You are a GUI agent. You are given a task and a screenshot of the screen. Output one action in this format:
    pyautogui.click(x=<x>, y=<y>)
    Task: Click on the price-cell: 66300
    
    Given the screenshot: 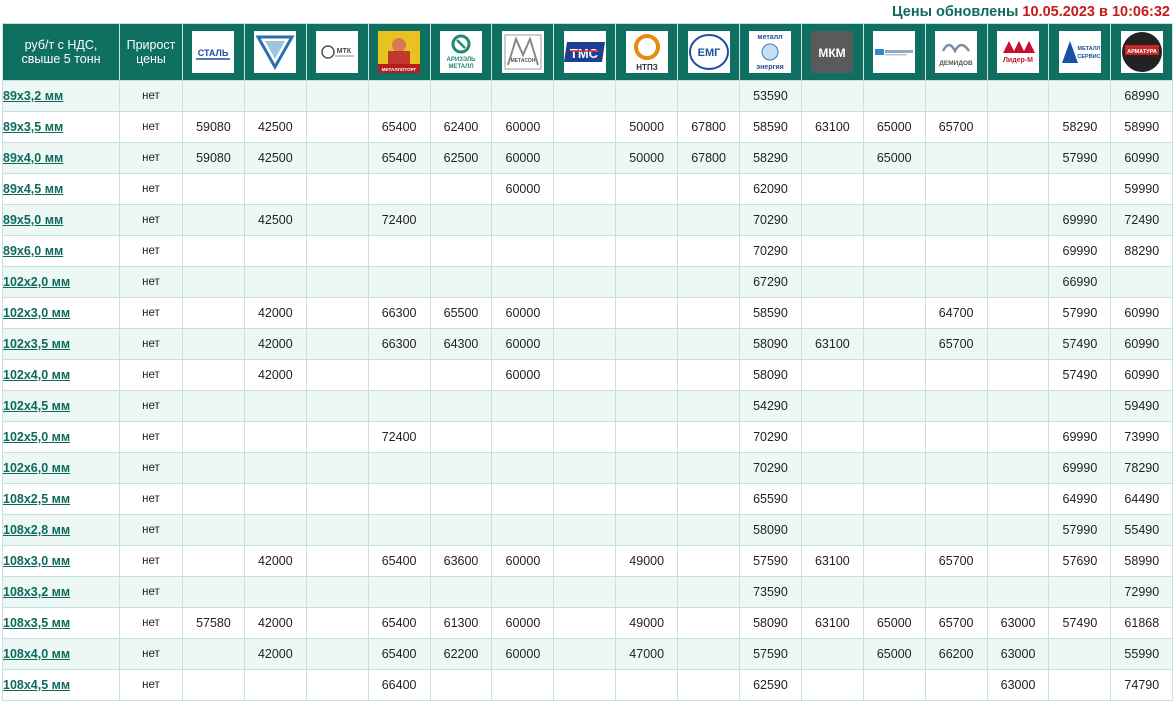 What is the action you would take?
    pyautogui.click(x=399, y=344)
    